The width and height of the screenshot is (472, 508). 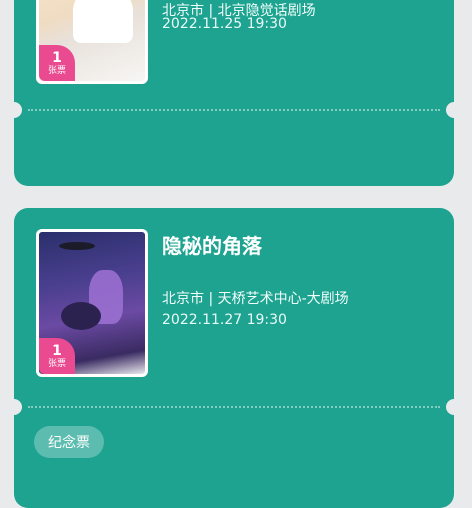 What do you see at coordinates (224, 320) in the screenshot?
I see `show-time: 2022.11.27 19:30` at bounding box center [224, 320].